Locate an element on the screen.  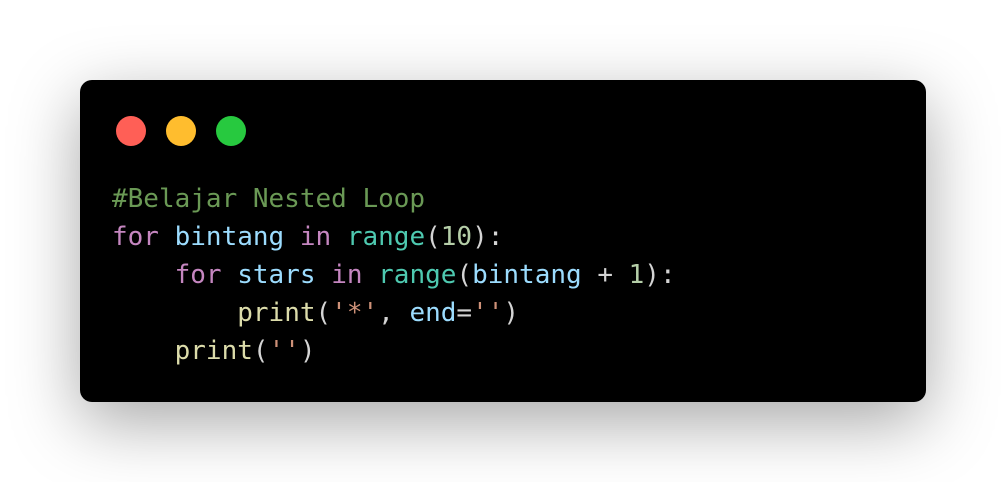
code-token-number: 10 is located at coordinates (456, 237).